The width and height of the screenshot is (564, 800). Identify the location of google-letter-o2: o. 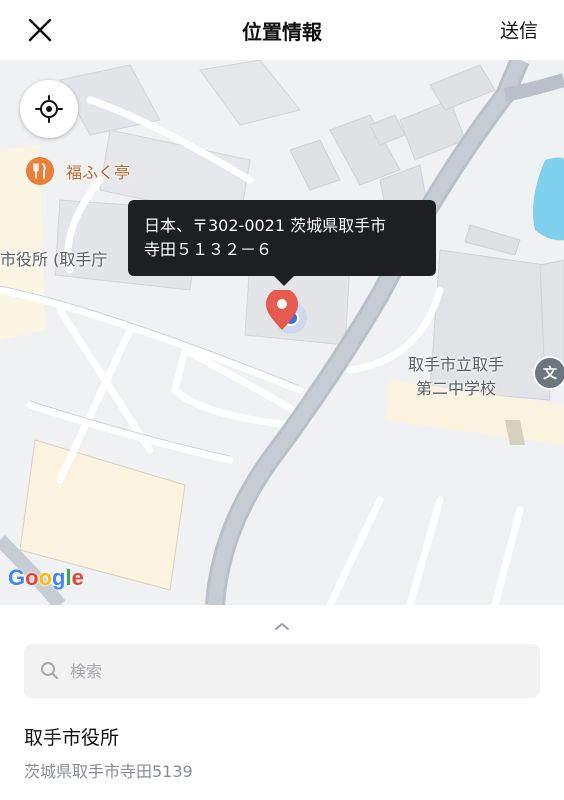
(45, 577).